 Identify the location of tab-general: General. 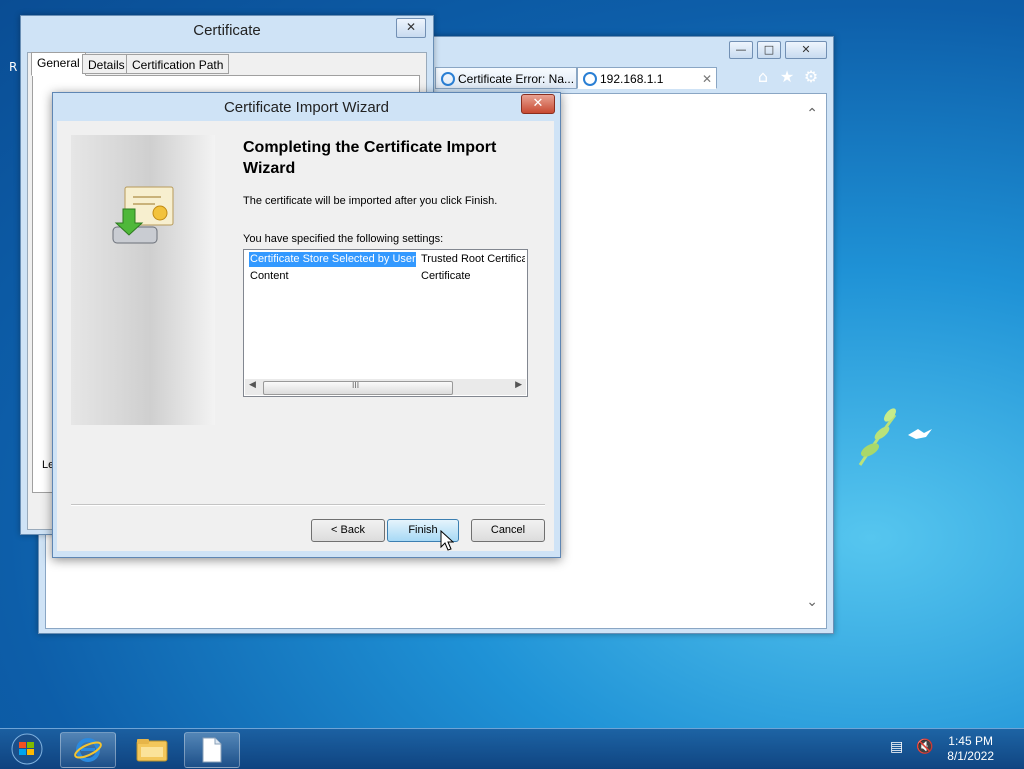
(58, 64).